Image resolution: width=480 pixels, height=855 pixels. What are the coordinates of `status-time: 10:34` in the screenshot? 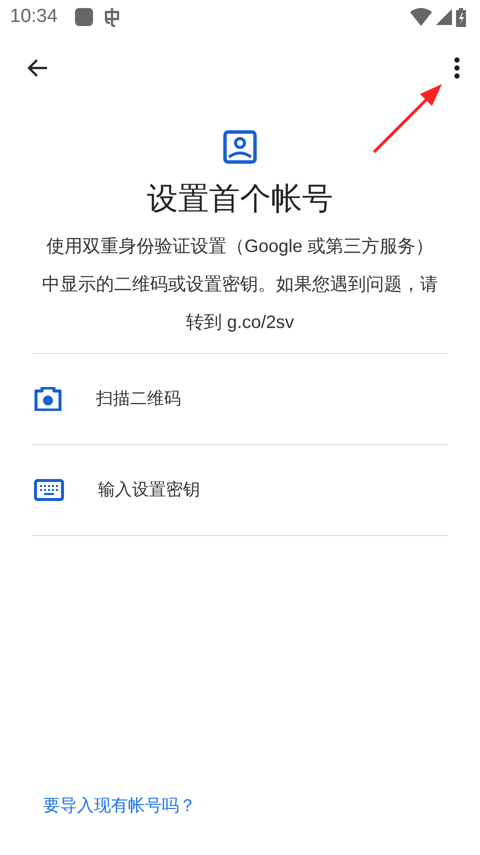 It's located at (34, 16).